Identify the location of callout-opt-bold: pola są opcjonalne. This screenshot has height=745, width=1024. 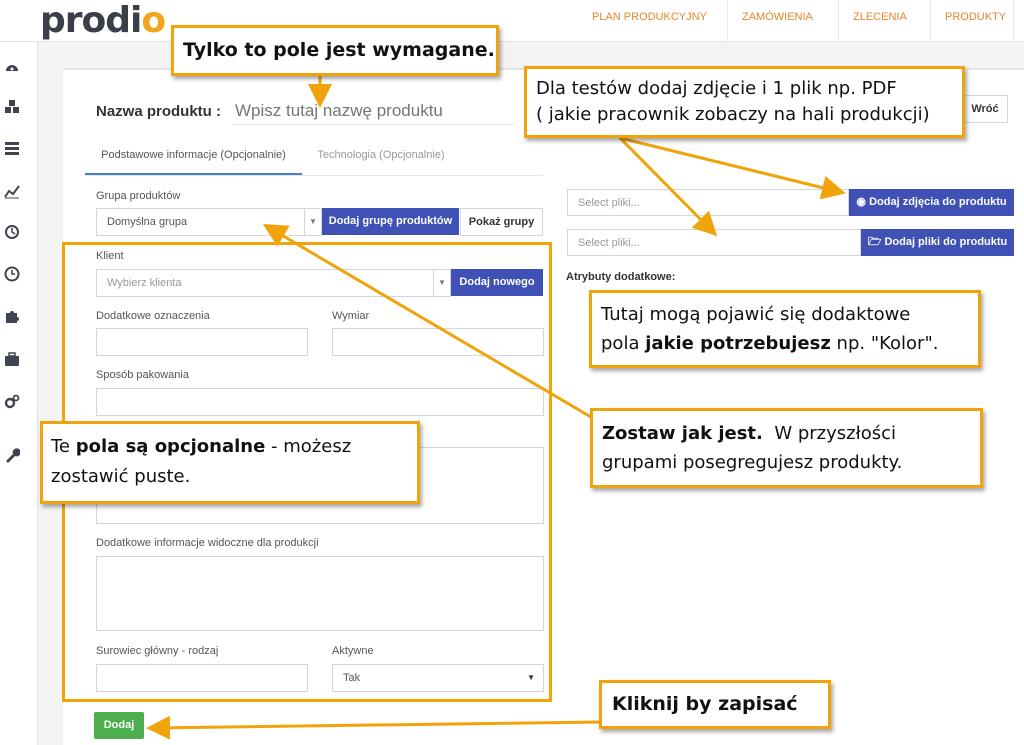
(170, 446).